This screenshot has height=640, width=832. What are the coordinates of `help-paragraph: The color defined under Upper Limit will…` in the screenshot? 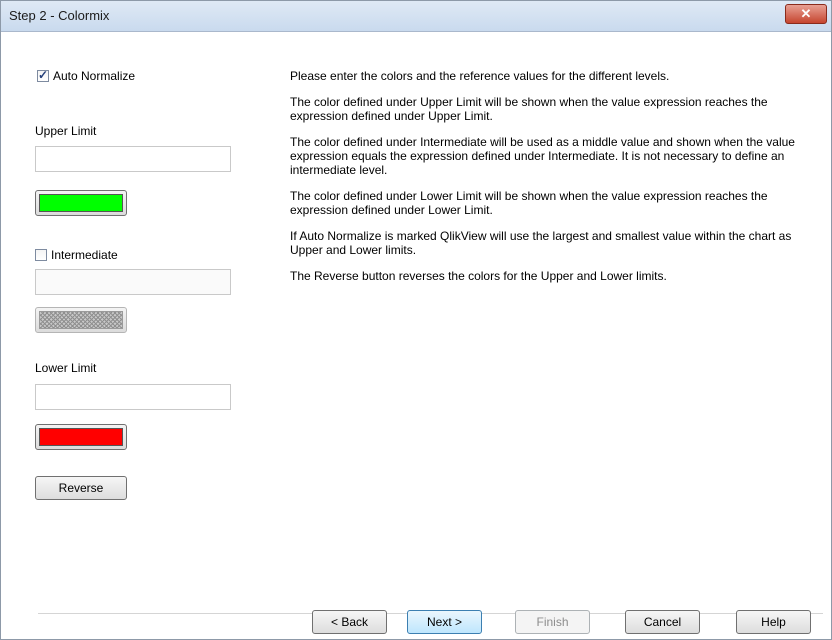 It's located at (529, 109).